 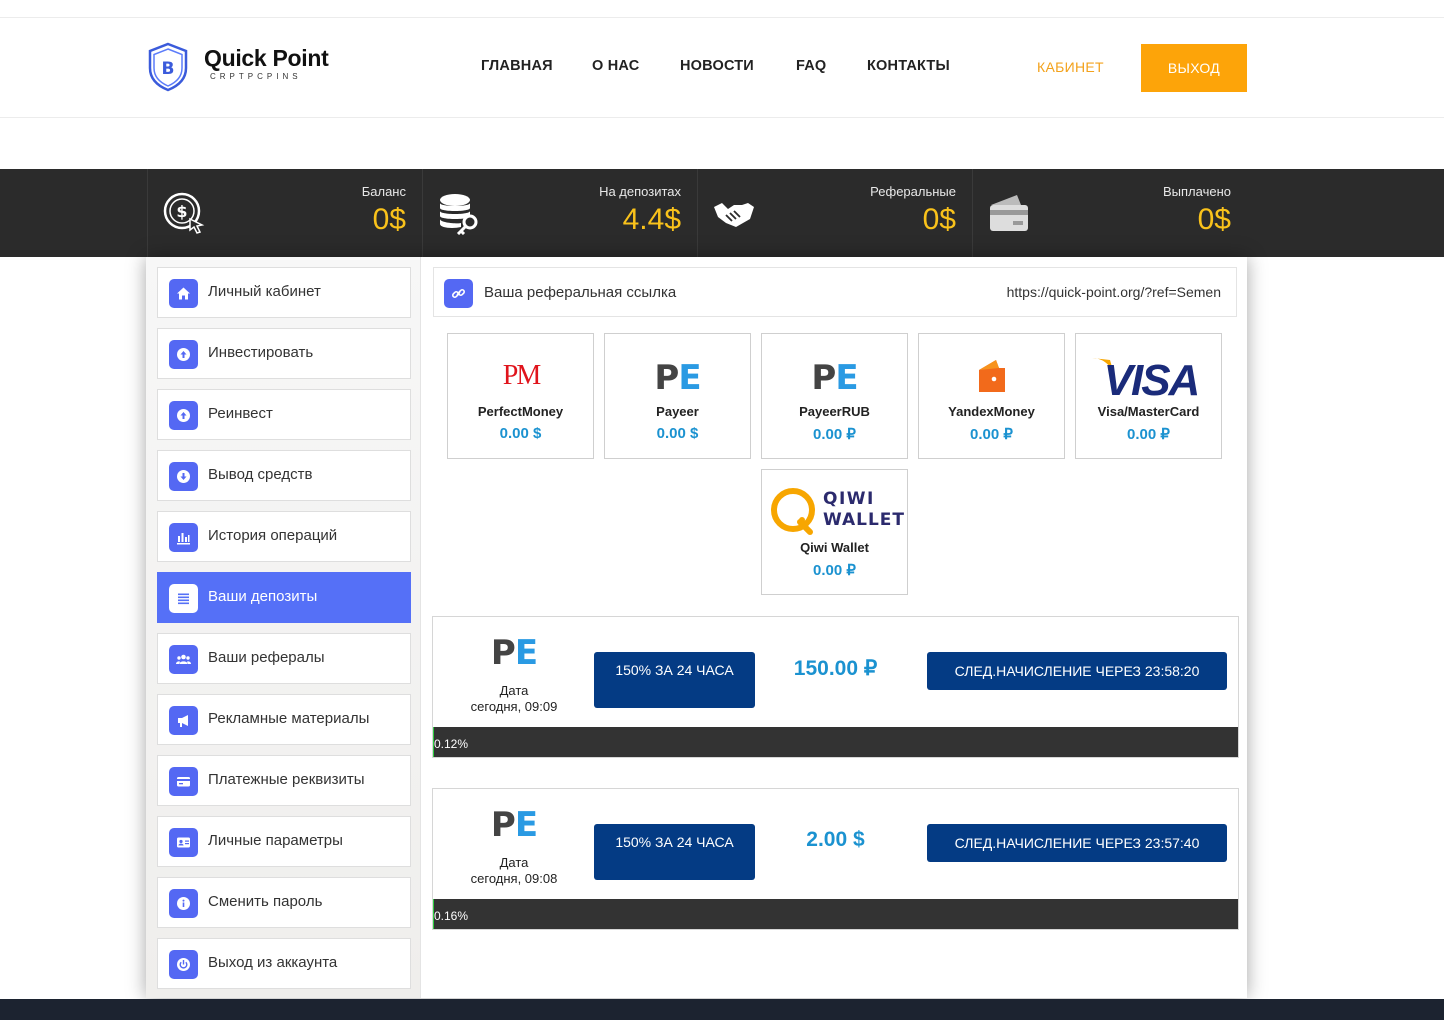 I want to click on nav-home: ГЛАВНАЯ, so click(x=517, y=66).